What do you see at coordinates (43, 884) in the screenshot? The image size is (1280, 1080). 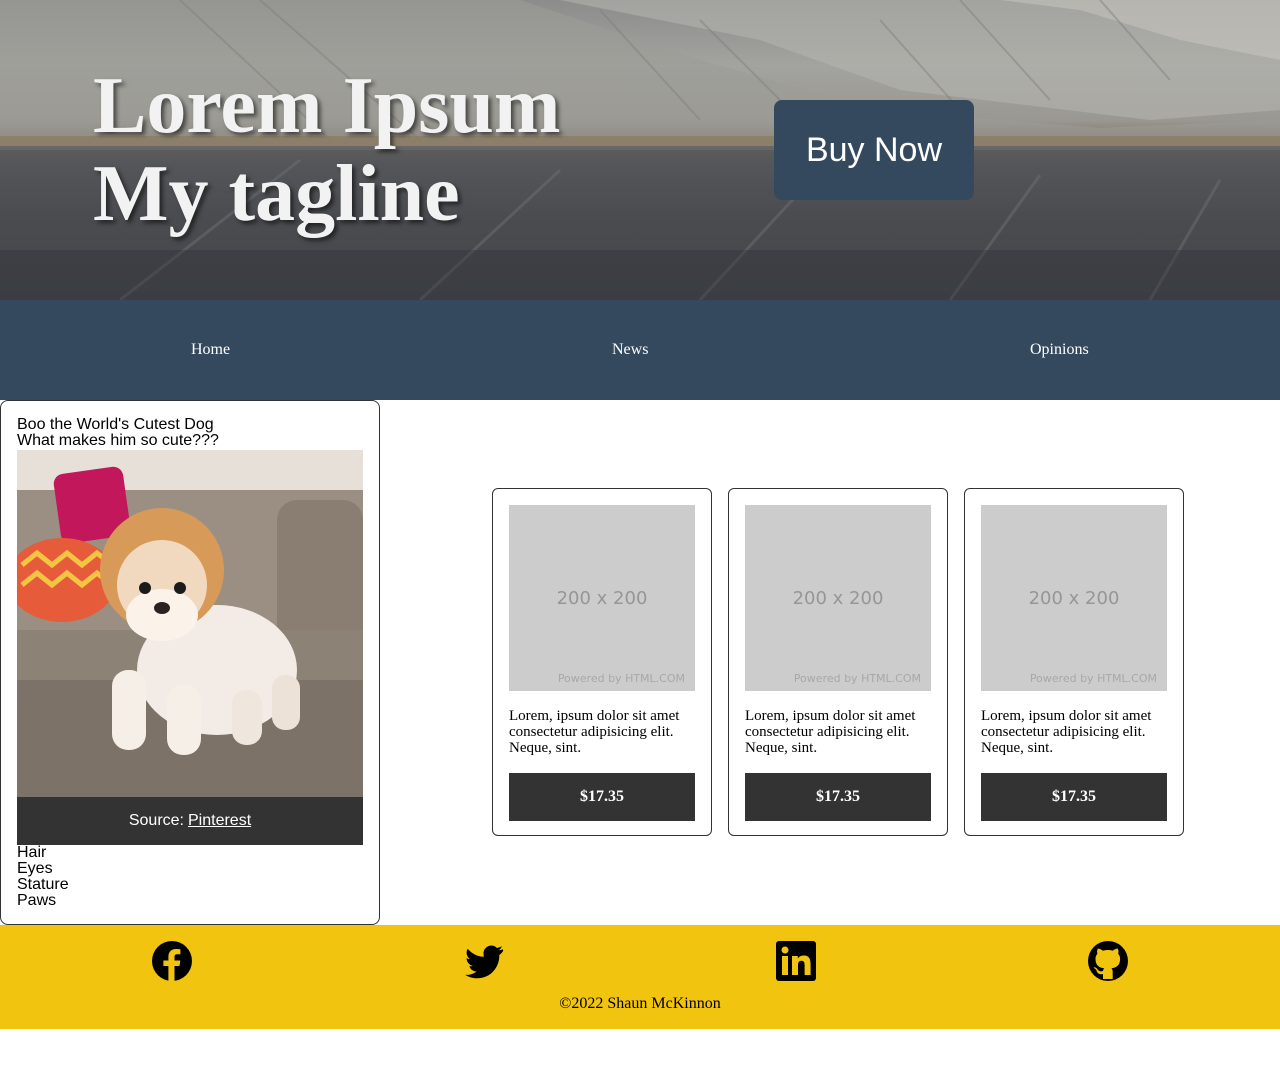 I see `list-item: Stature` at bounding box center [43, 884].